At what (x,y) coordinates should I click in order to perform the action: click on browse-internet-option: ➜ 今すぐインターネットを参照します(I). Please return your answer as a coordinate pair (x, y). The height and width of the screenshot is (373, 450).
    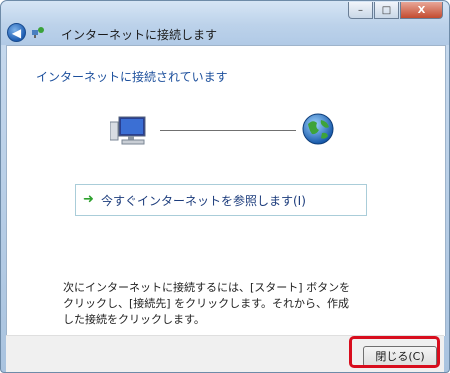
    Looking at the image, I should click on (221, 200).